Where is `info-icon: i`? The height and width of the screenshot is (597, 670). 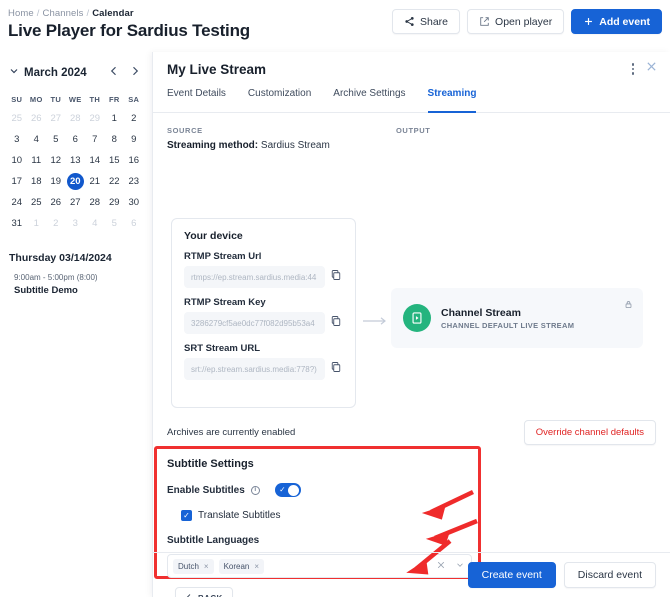
info-icon: i is located at coordinates (255, 490).